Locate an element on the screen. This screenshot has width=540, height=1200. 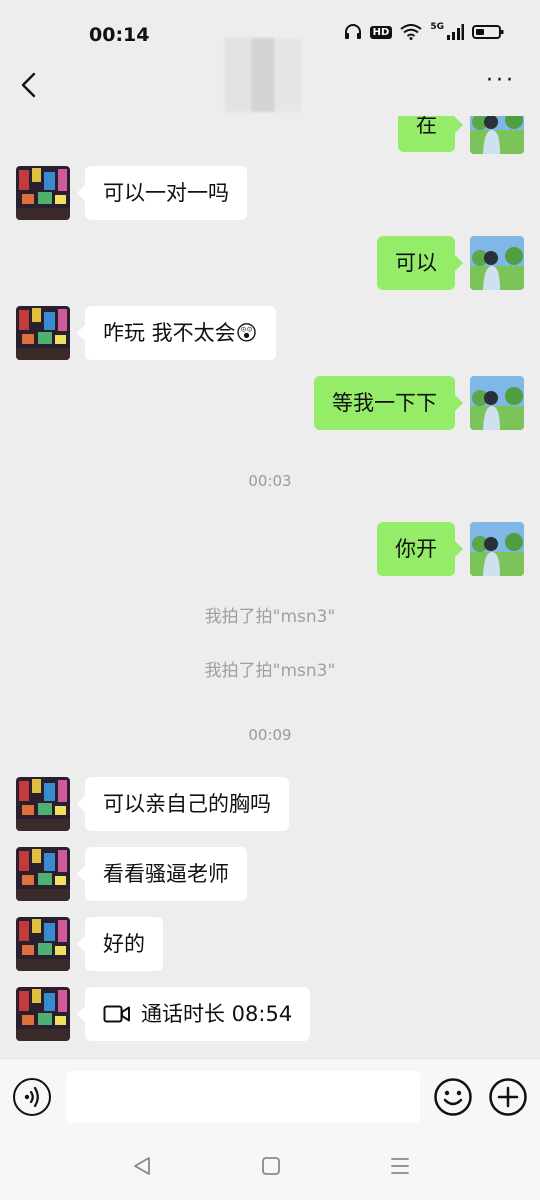
voice-icon is located at coordinates (32, 1097).